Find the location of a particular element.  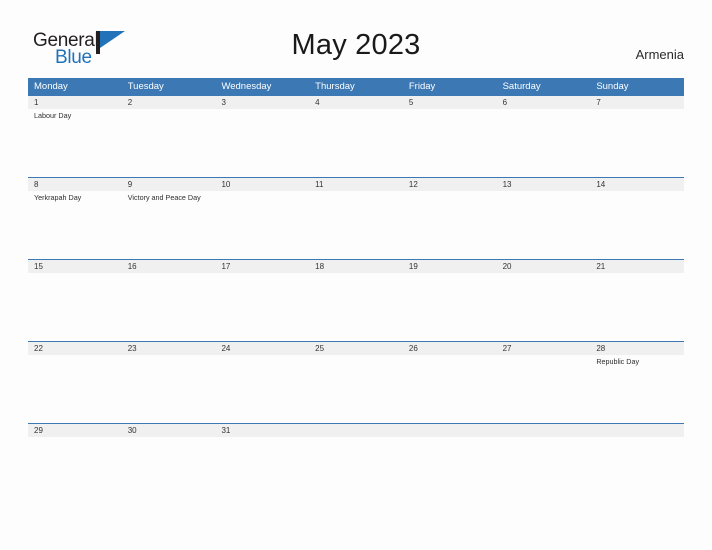

week-event-band: Republic Day is located at coordinates (356, 389).